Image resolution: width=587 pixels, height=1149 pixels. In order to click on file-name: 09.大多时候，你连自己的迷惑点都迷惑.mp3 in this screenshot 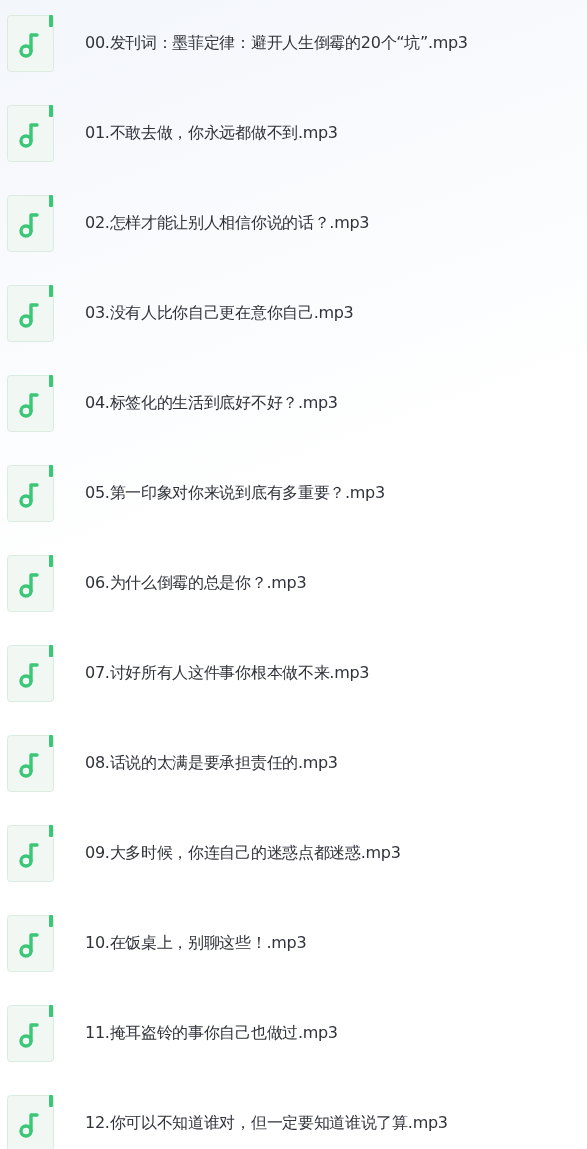, I will do `click(243, 853)`.